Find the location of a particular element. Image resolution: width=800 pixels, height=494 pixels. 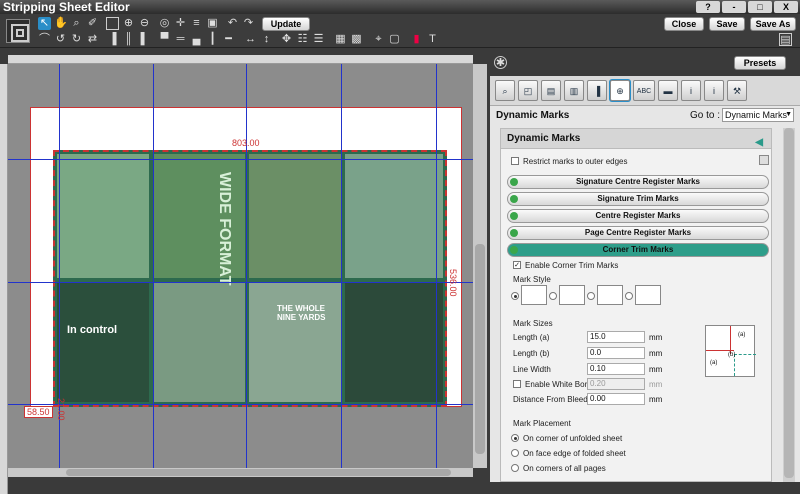

tab-pages-icon: ◰ is located at coordinates (528, 90).